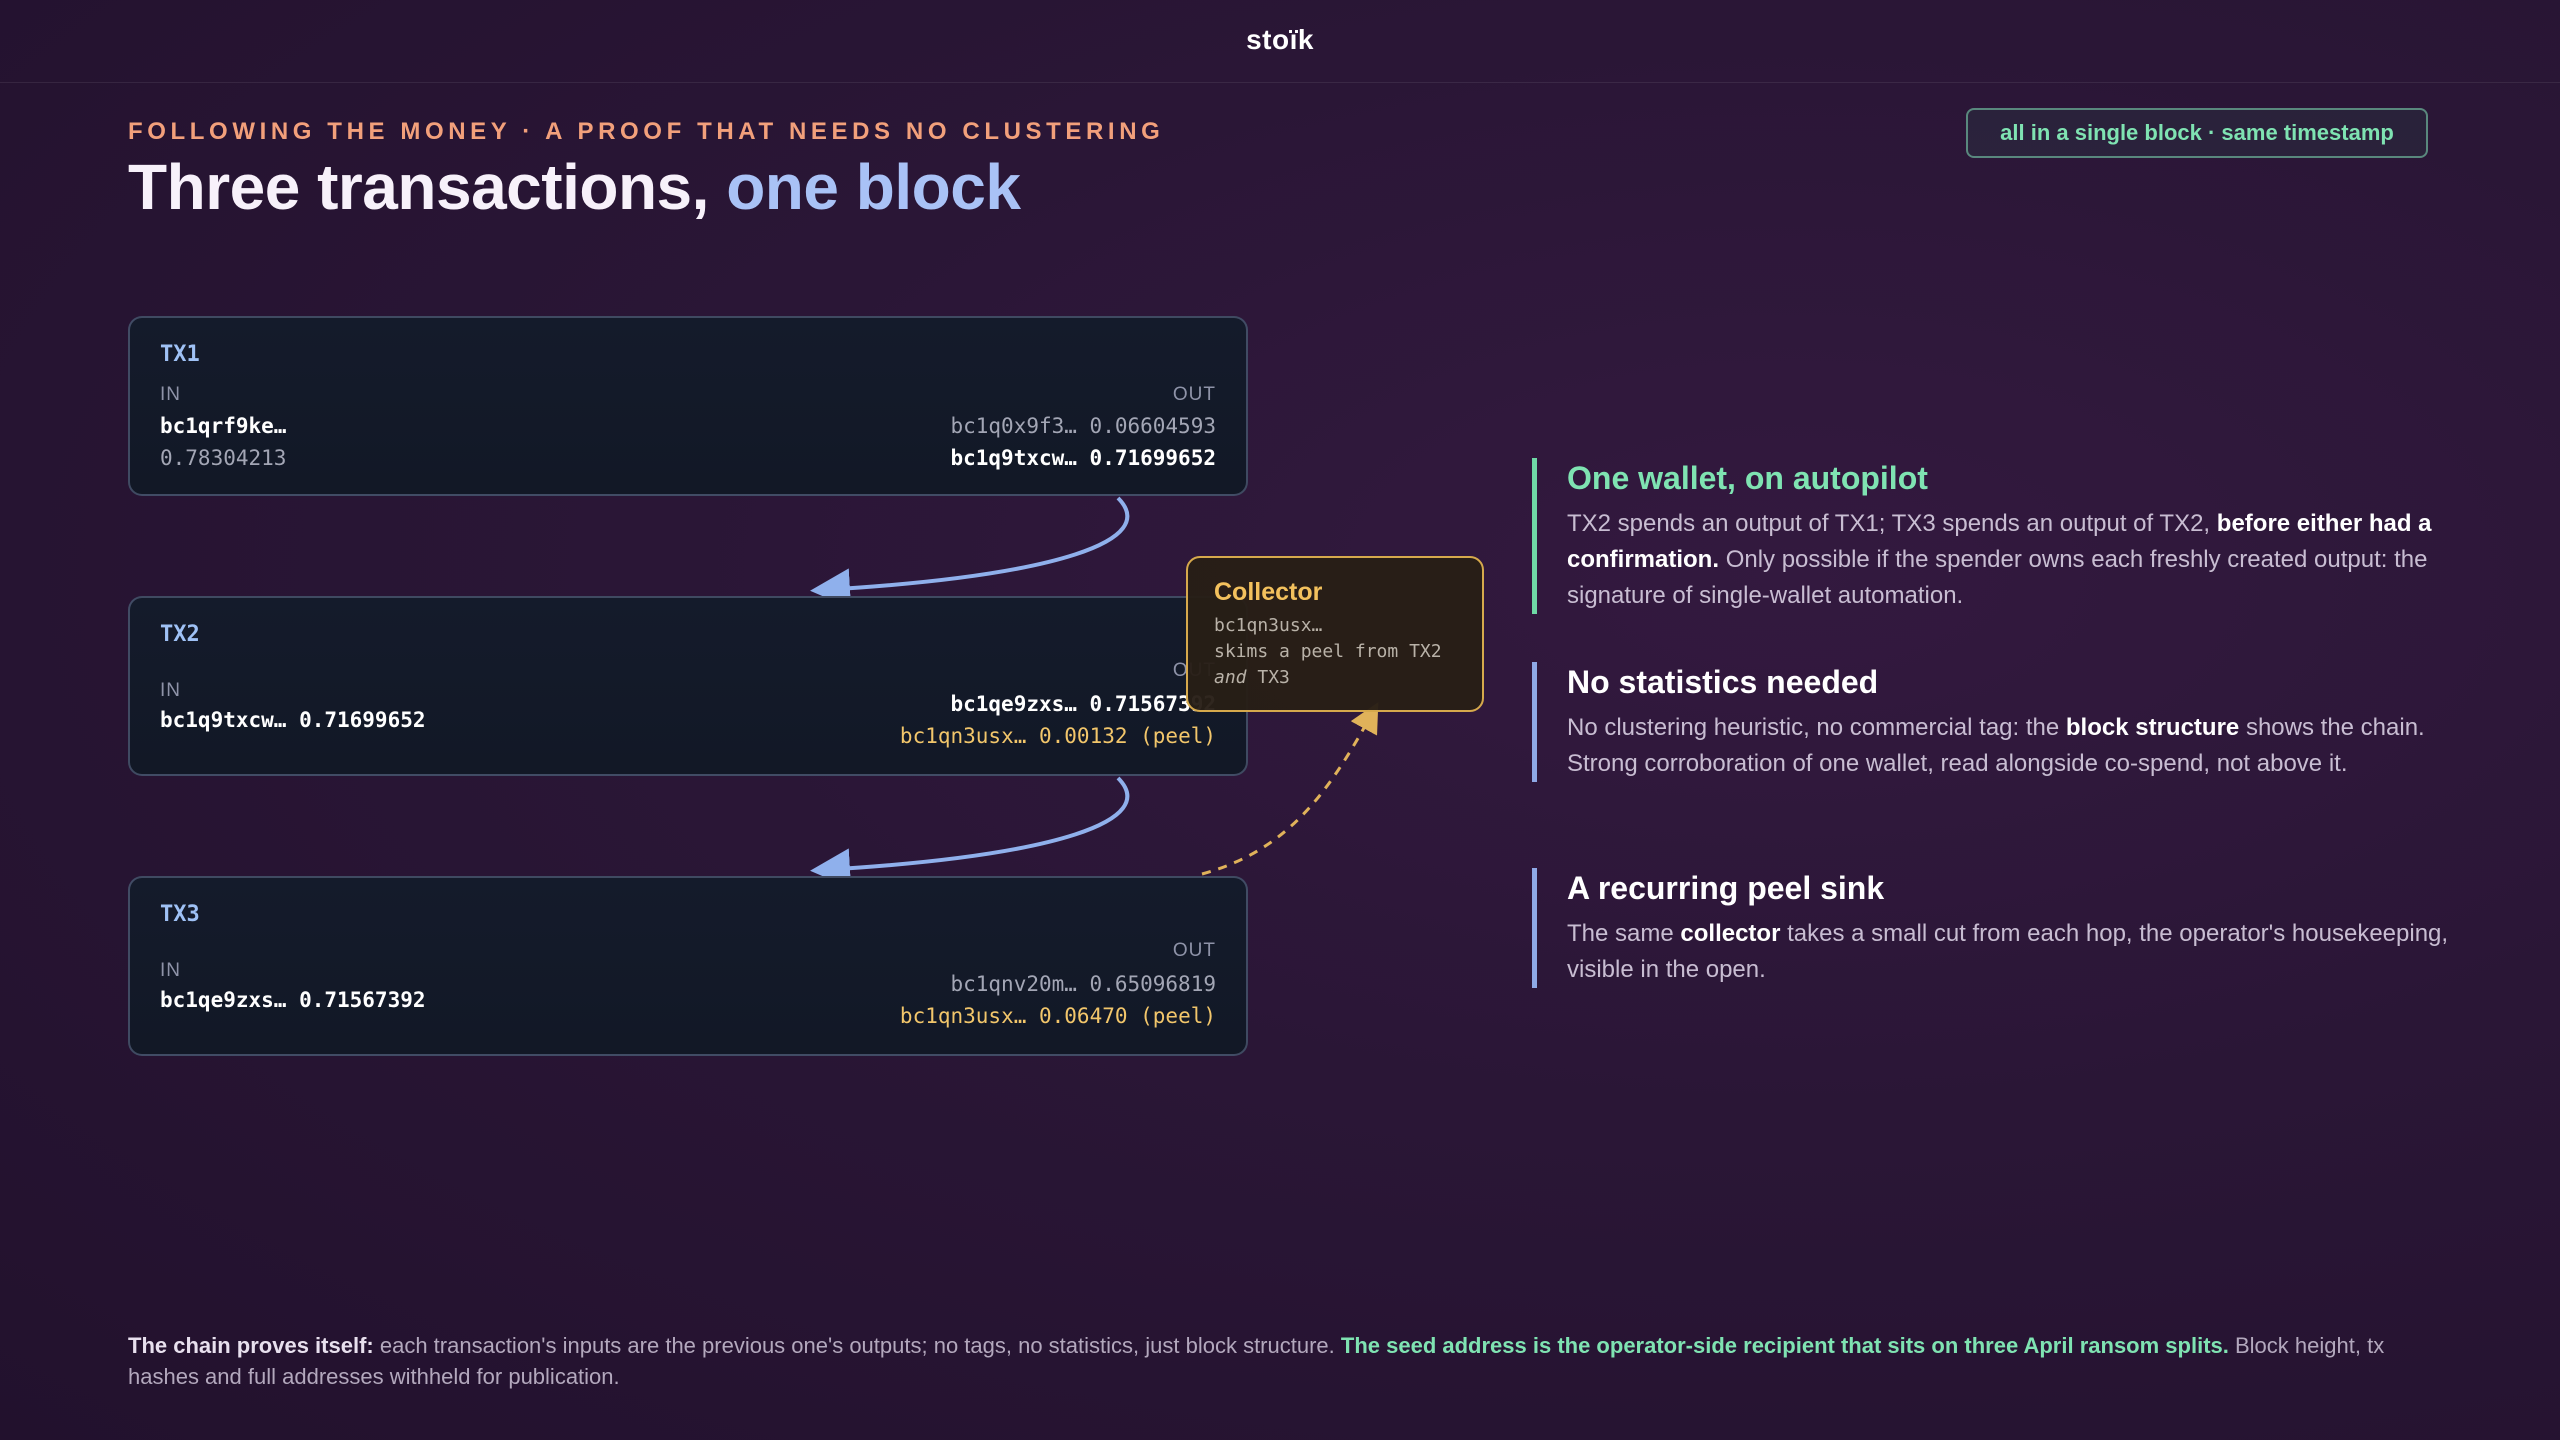 The height and width of the screenshot is (1440, 2560). What do you see at coordinates (180, 634) in the screenshot?
I see `tx-label: TX2` at bounding box center [180, 634].